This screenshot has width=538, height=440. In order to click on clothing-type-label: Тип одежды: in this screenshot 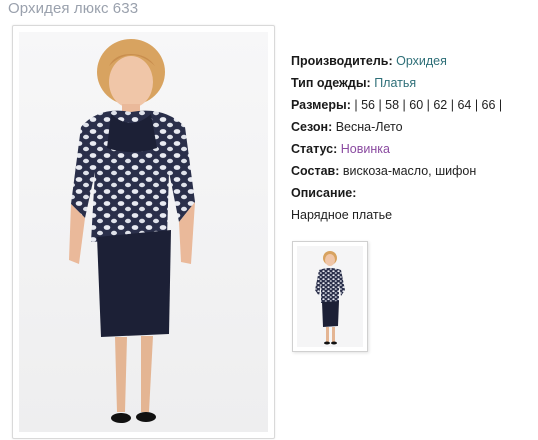, I will do `click(331, 83)`.